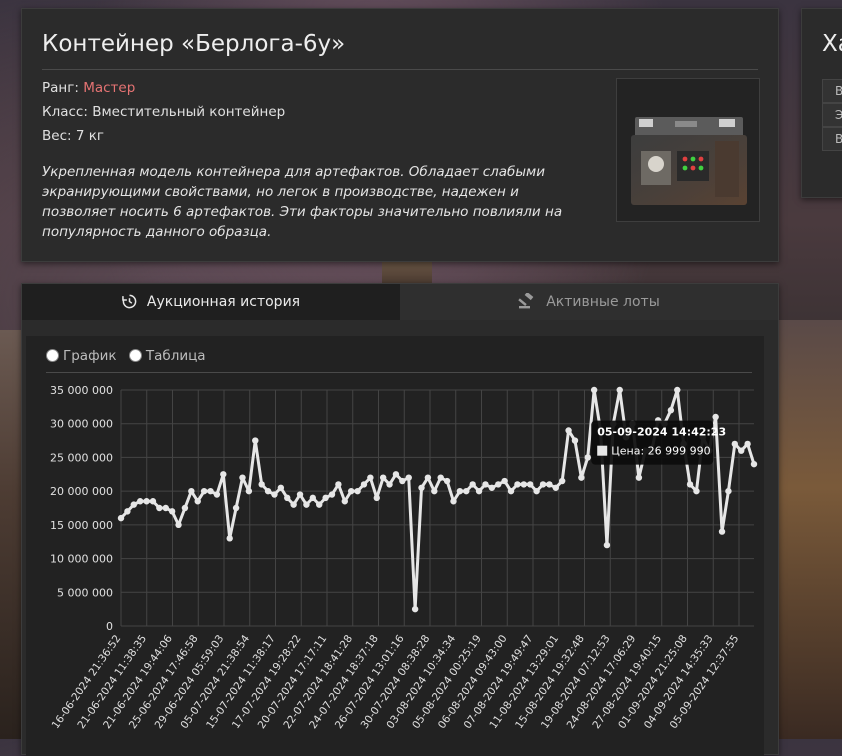 This screenshot has width=842, height=756. Describe the element at coordinates (589, 302) in the screenshot. I see `tab-active-lots: Активные лоты` at that location.